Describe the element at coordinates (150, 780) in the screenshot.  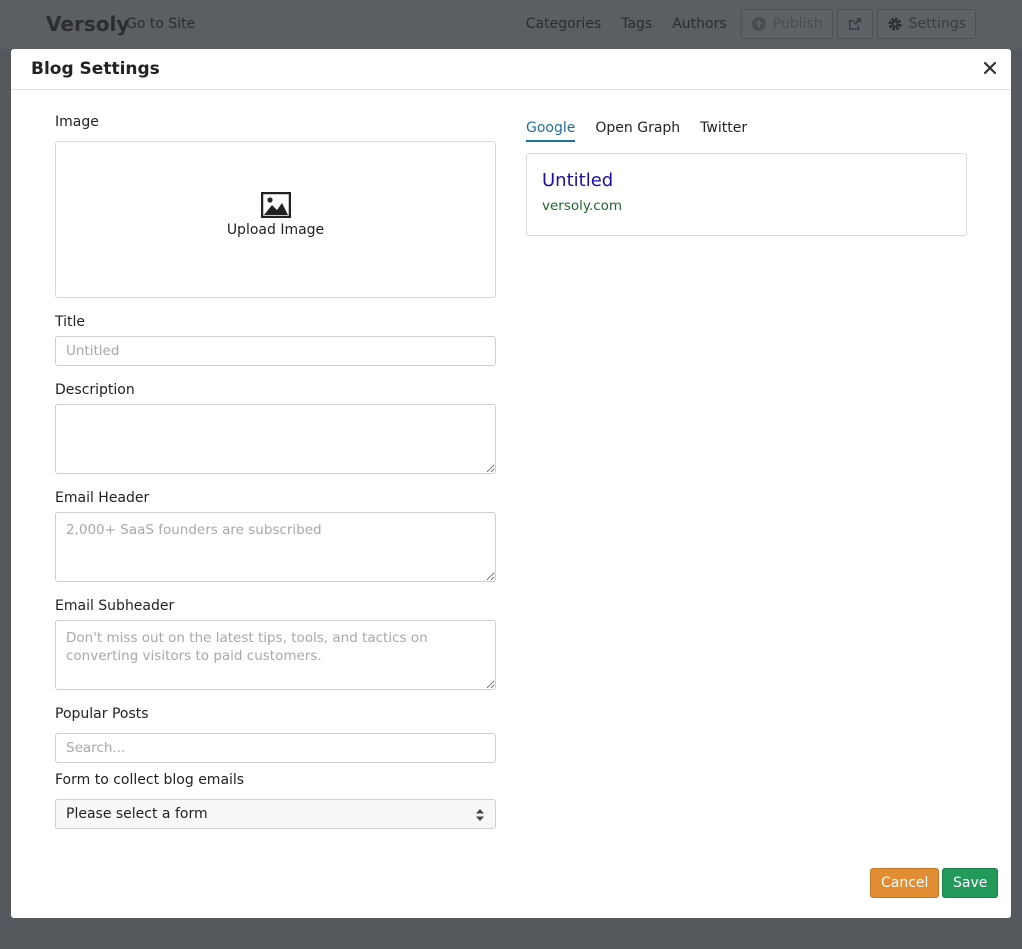
I see `form-select-label: Form to collect blog emails` at that location.